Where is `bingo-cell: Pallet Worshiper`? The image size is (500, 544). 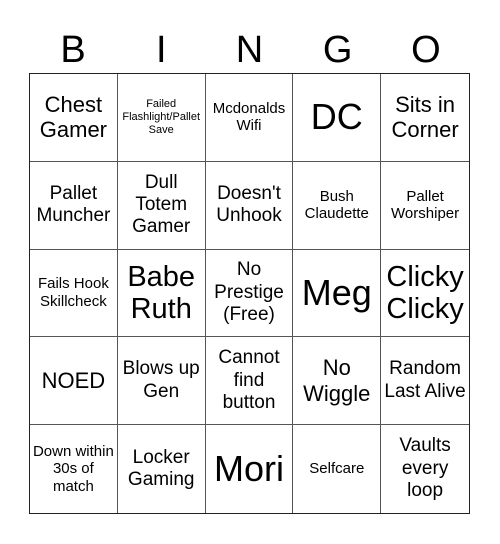
bingo-cell: Pallet Worshiper is located at coordinates (425, 206).